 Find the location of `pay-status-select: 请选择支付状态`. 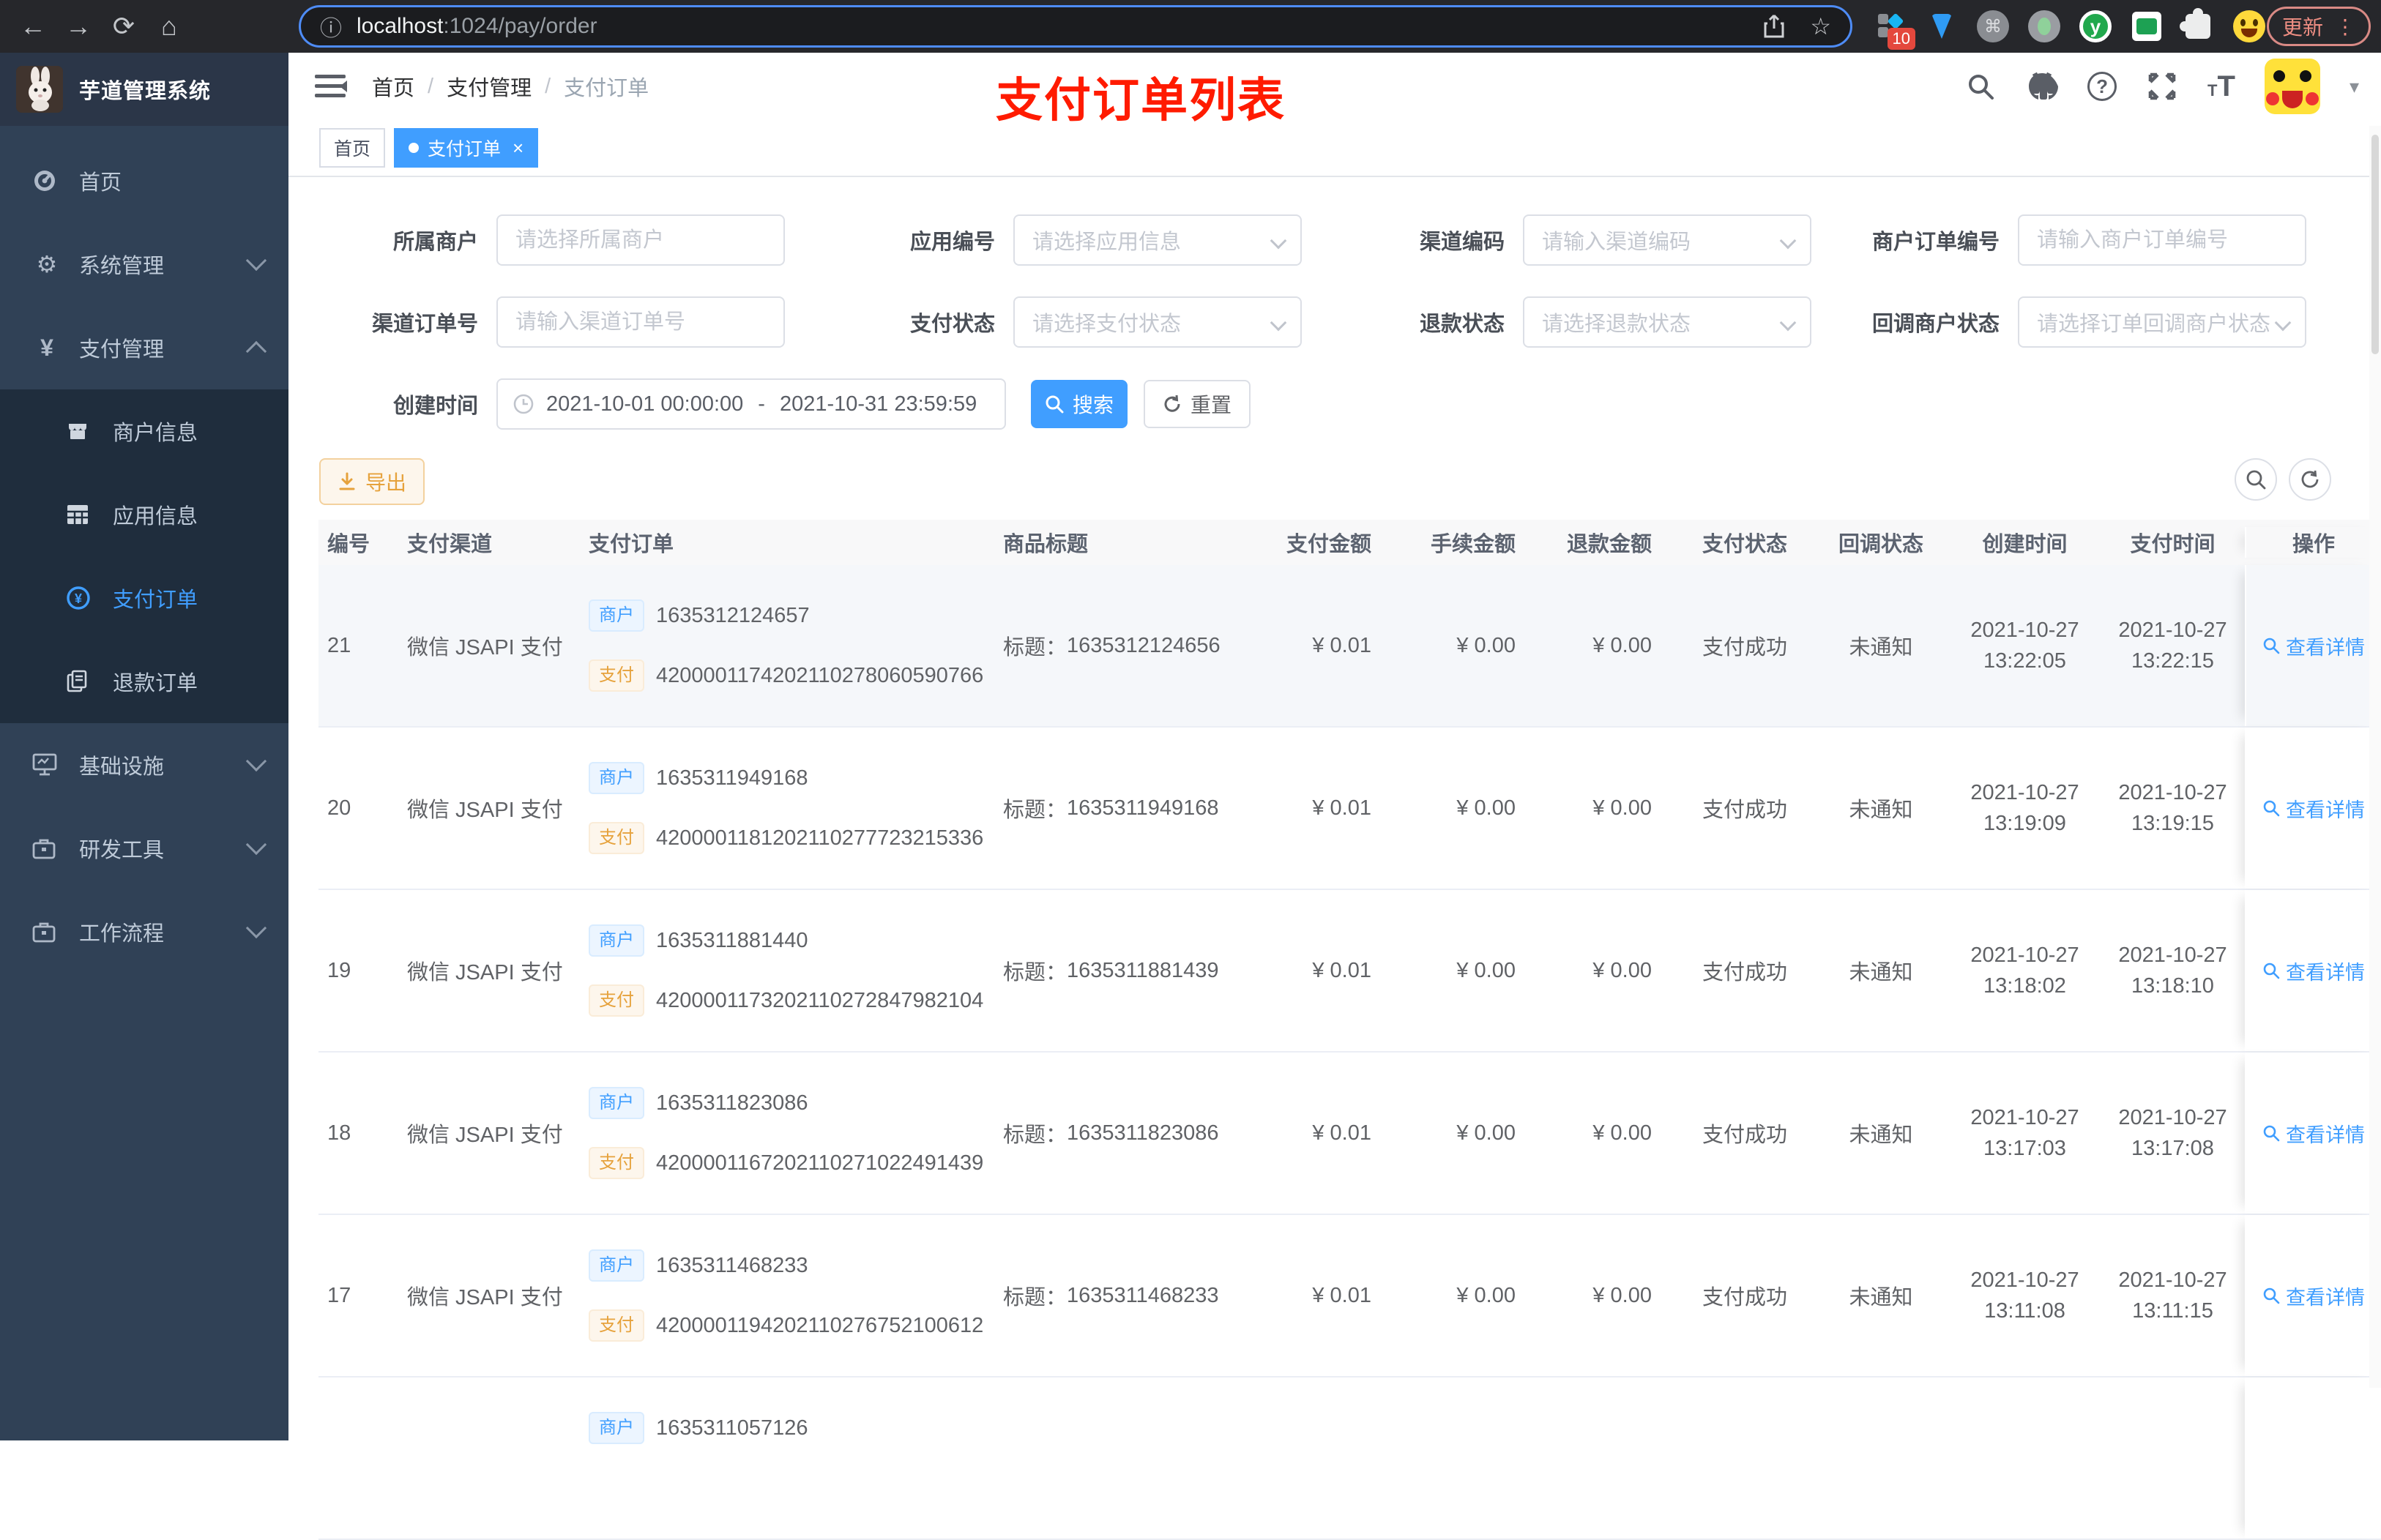

pay-status-select: 请选择支付状态 is located at coordinates (1158, 322).